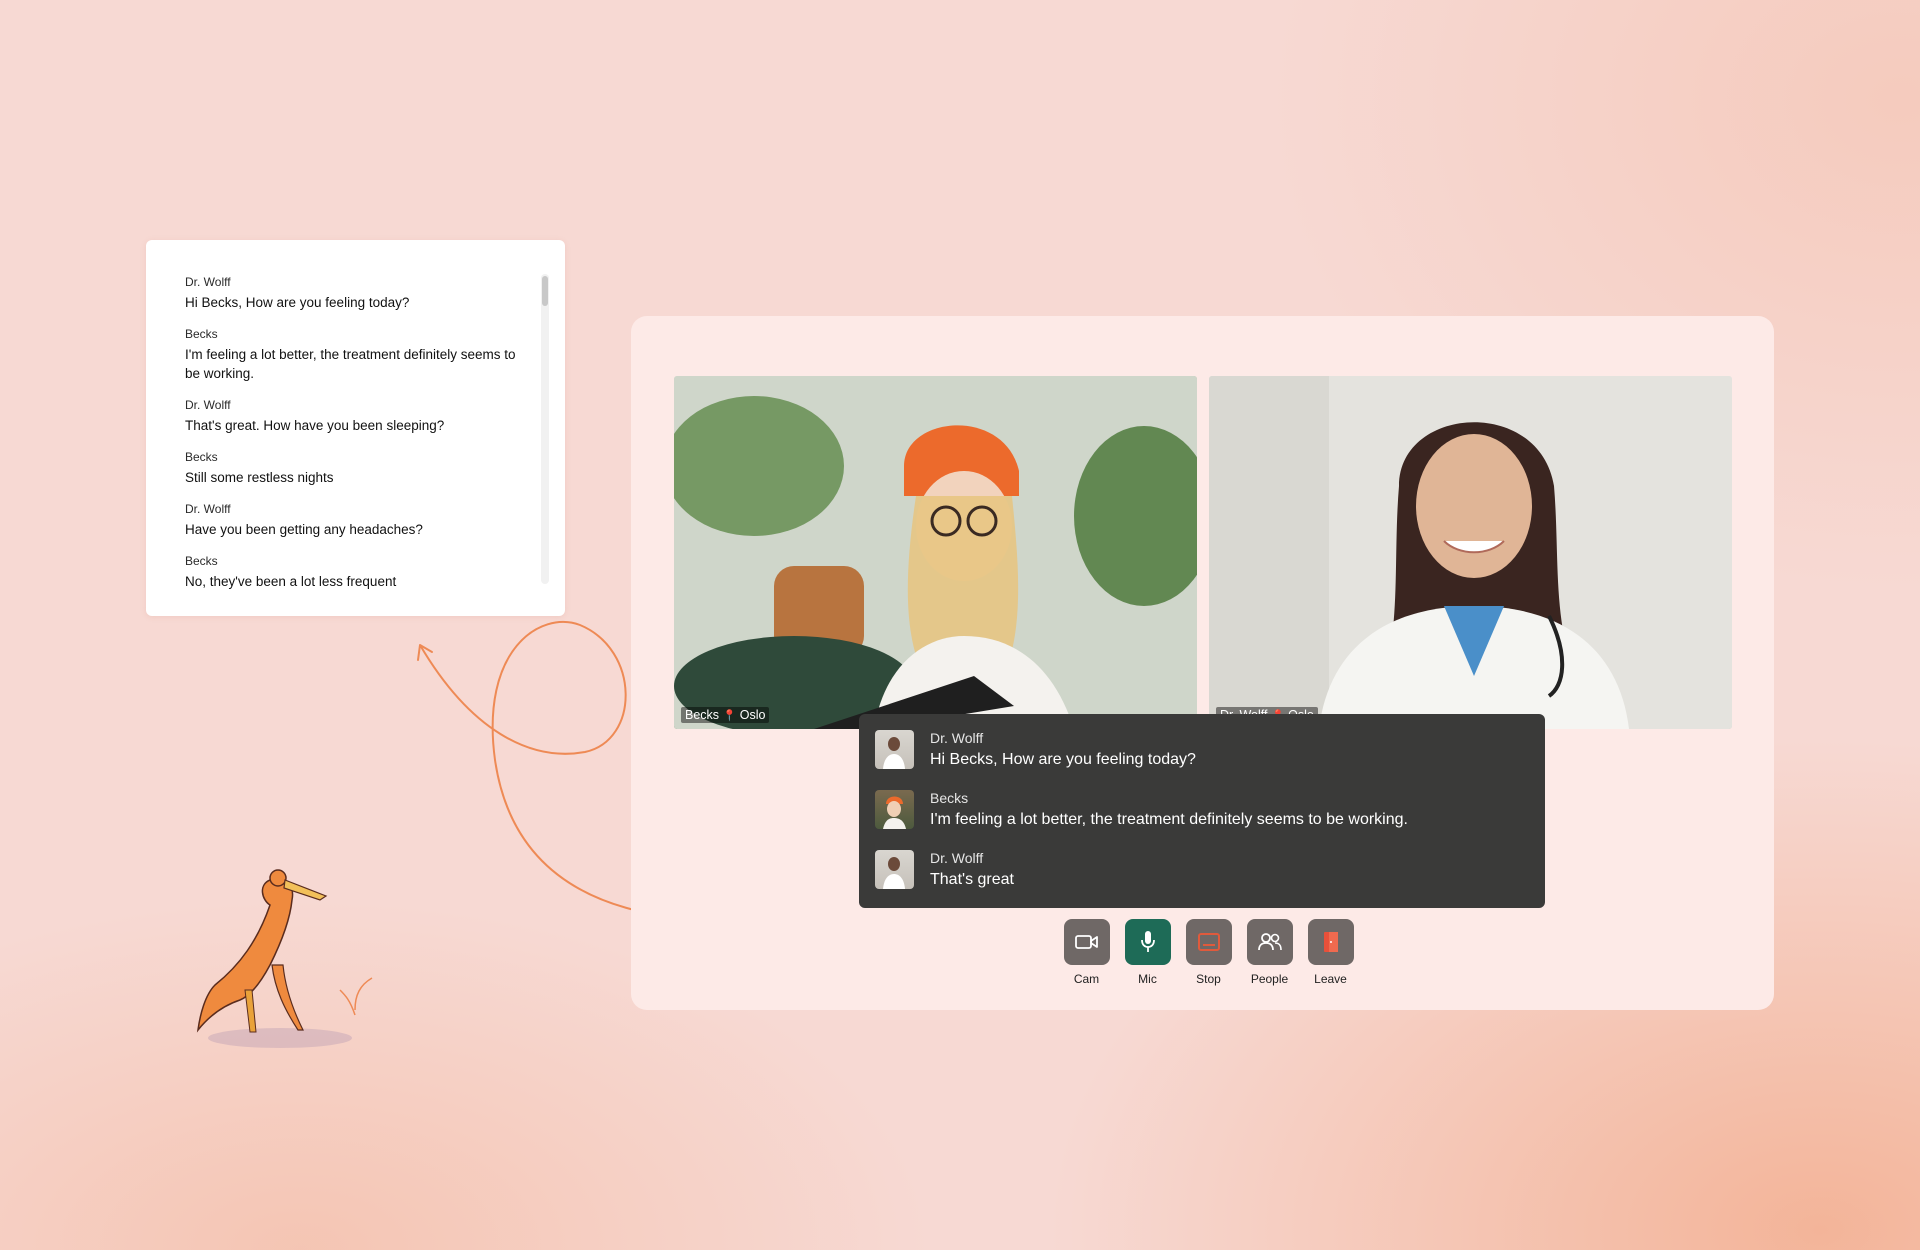  Describe the element at coordinates (1202, 880) in the screenshot. I see `caption-row: Dr. Wolff That's great` at that location.